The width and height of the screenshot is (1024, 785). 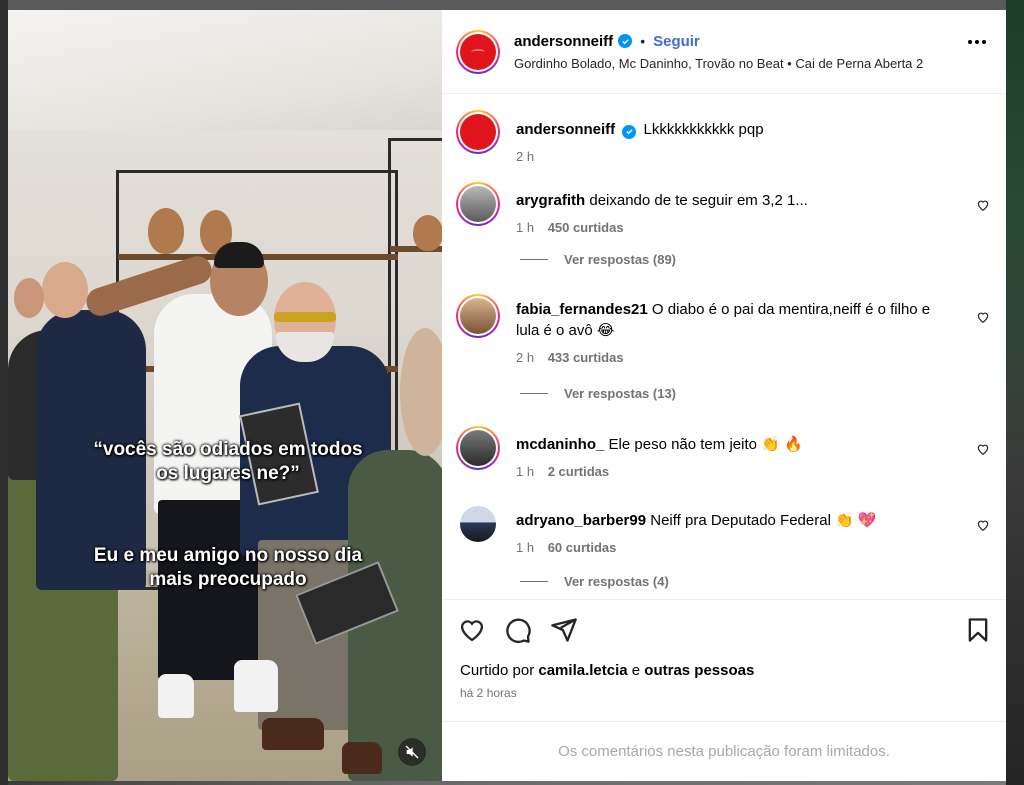 What do you see at coordinates (582, 670) in the screenshot?
I see `liked-user-link: camila.letcia` at bounding box center [582, 670].